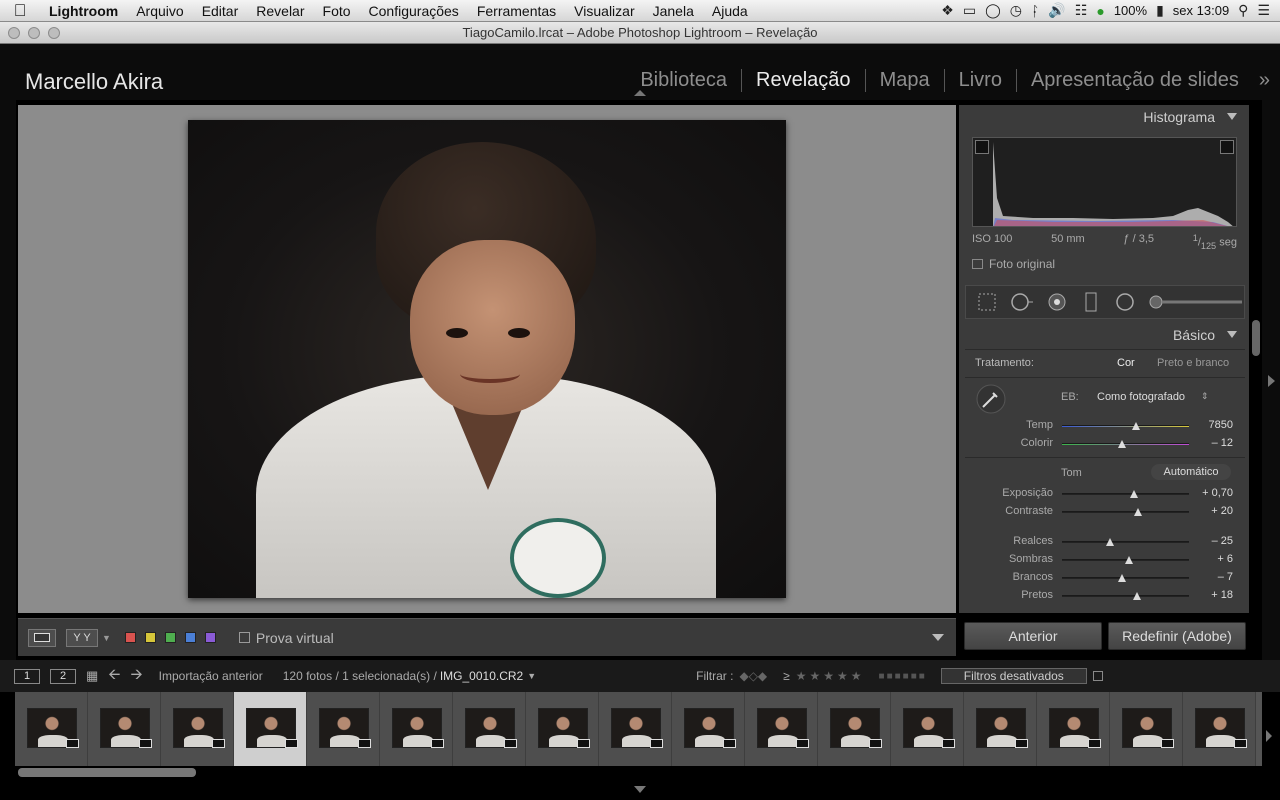 This screenshot has width=1280, height=800. What do you see at coordinates (1035, 11) in the screenshot?
I see `bluetooth-icon: ᛛ` at bounding box center [1035, 11].